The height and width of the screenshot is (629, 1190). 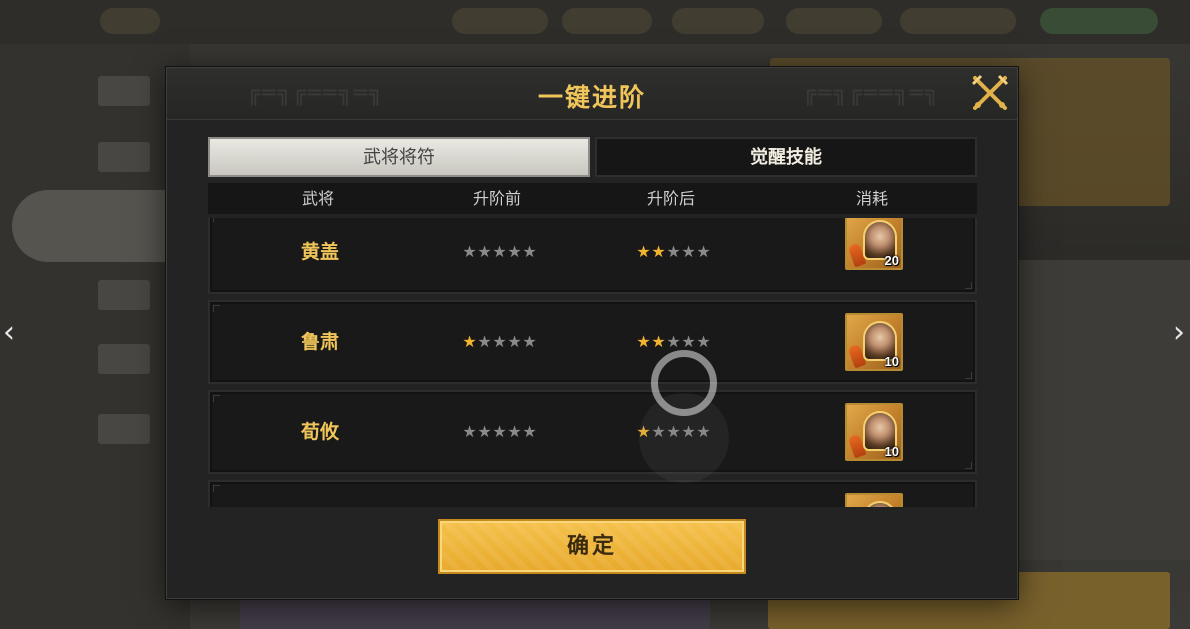 I want to click on dialog-title: 一键进阶, so click(x=591, y=97).